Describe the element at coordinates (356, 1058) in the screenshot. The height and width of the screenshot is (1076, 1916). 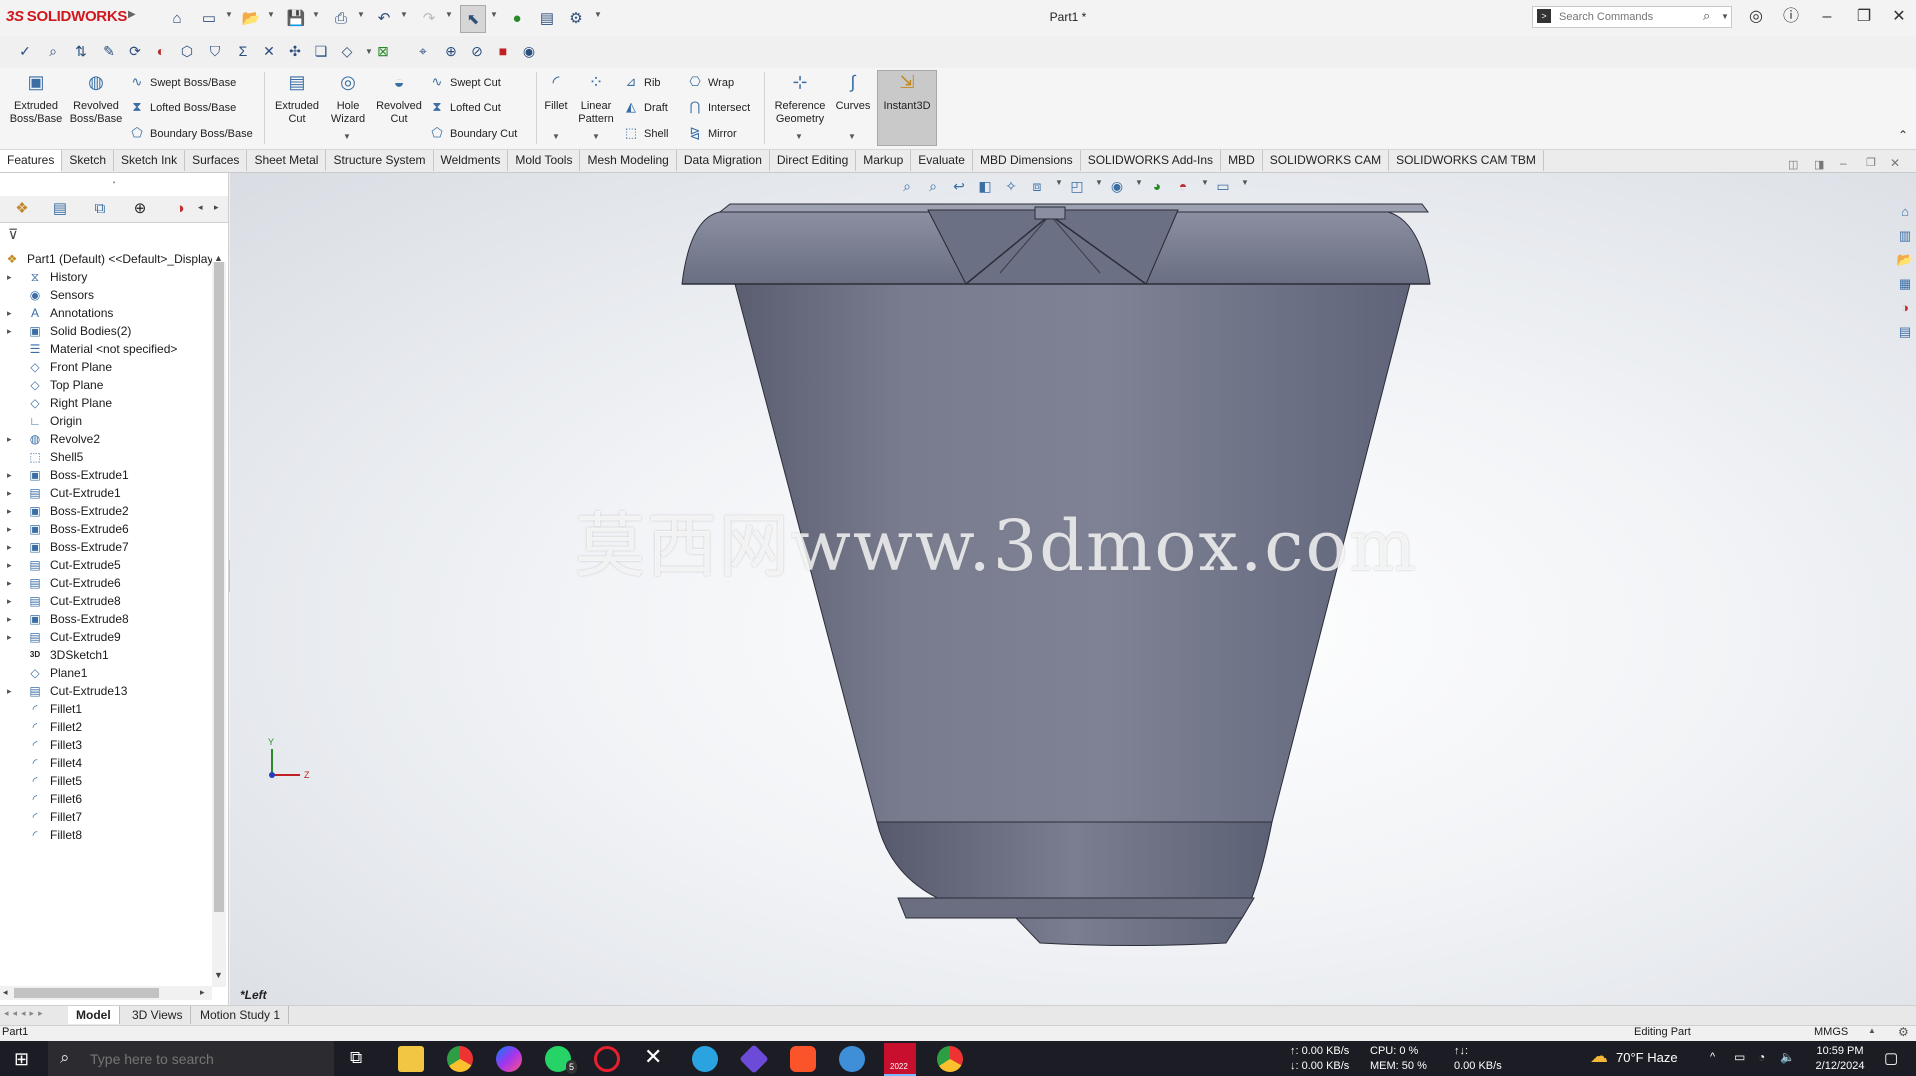
I see `task-view-icon: ⧉` at that location.